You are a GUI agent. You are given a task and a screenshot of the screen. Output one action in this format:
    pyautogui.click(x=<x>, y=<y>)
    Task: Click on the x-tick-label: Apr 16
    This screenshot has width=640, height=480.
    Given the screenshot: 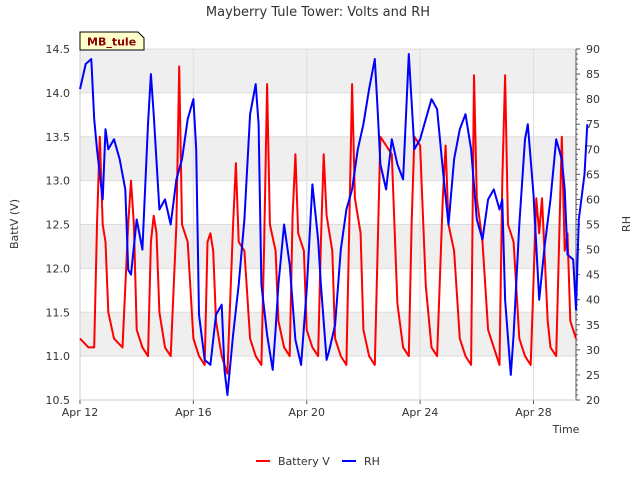 What is the action you would take?
    pyautogui.click(x=193, y=412)
    